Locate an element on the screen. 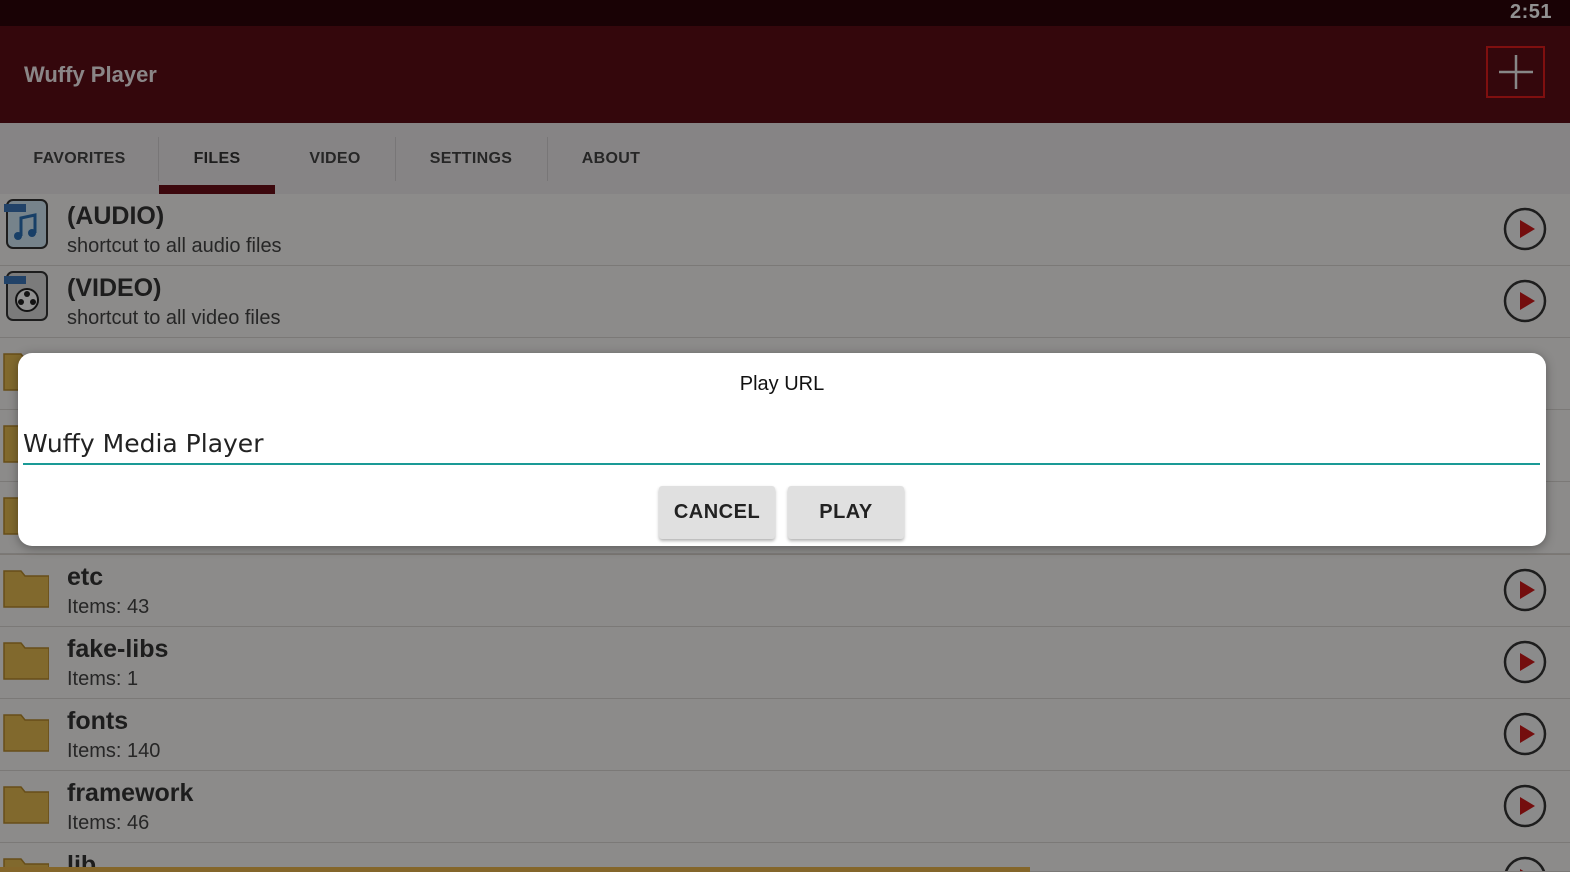  cancel-button: CANCEL is located at coordinates (717, 512).